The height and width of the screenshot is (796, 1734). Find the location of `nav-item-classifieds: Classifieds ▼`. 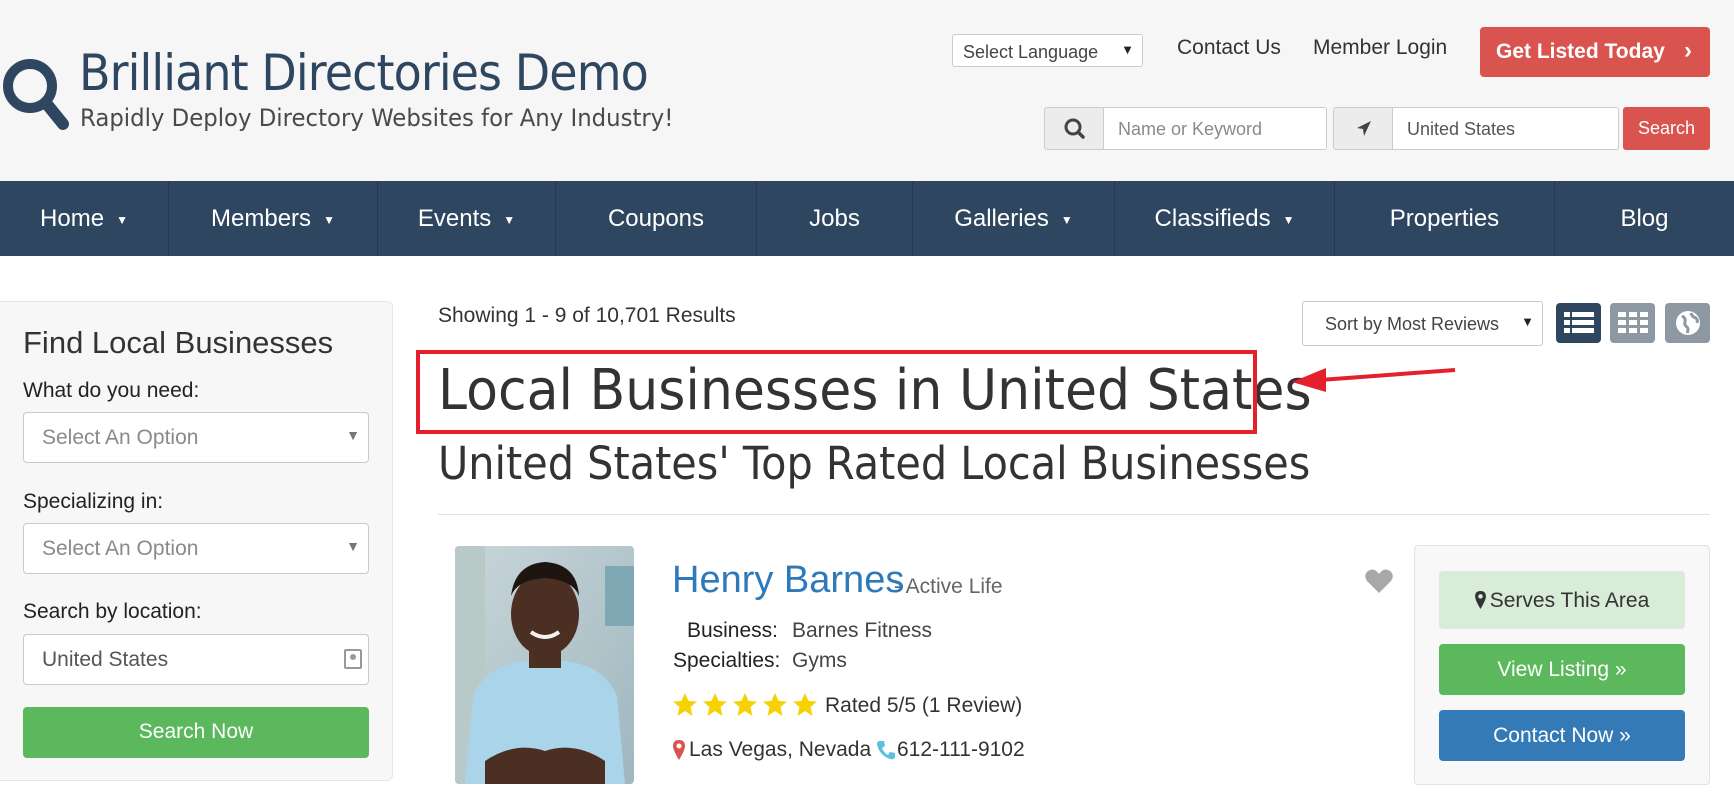

nav-item-classifieds: Classifieds ▼ is located at coordinates (1225, 218).